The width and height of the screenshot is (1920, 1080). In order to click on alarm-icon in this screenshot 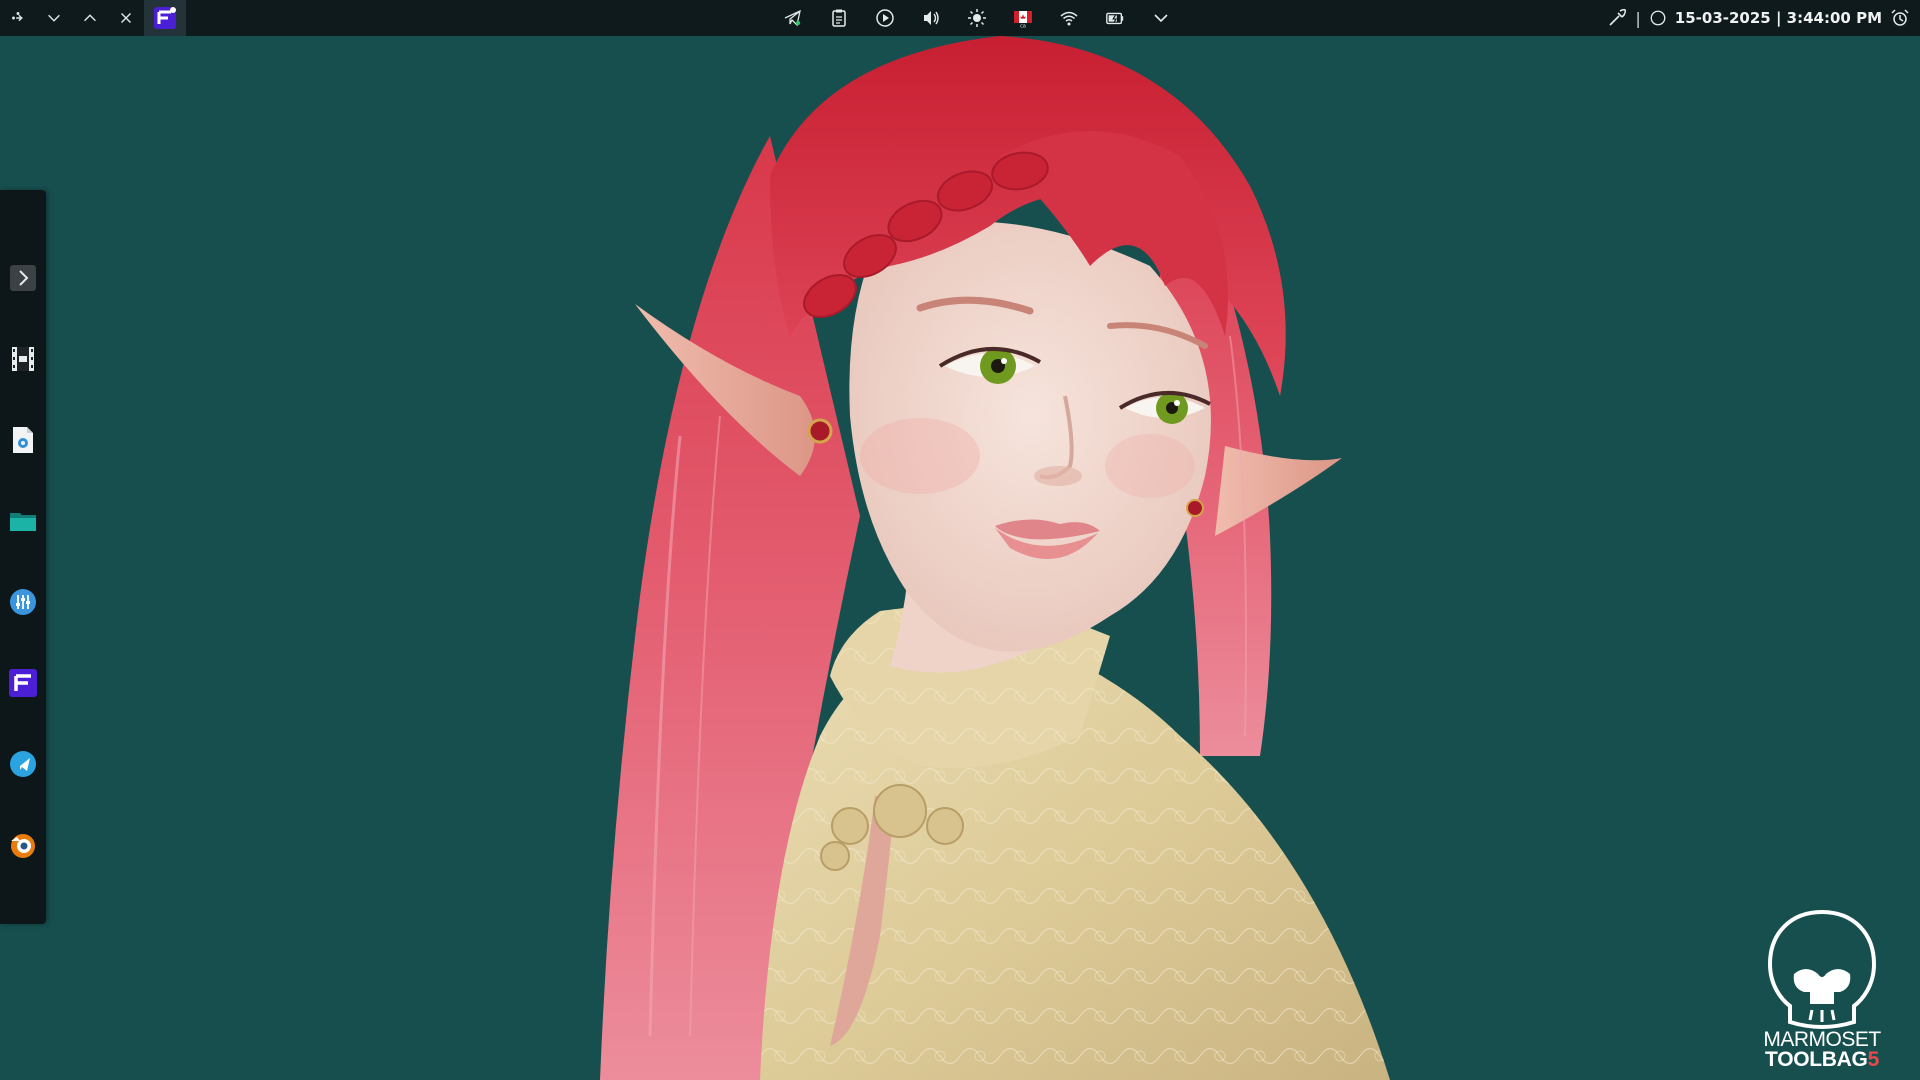, I will do `click(1900, 18)`.